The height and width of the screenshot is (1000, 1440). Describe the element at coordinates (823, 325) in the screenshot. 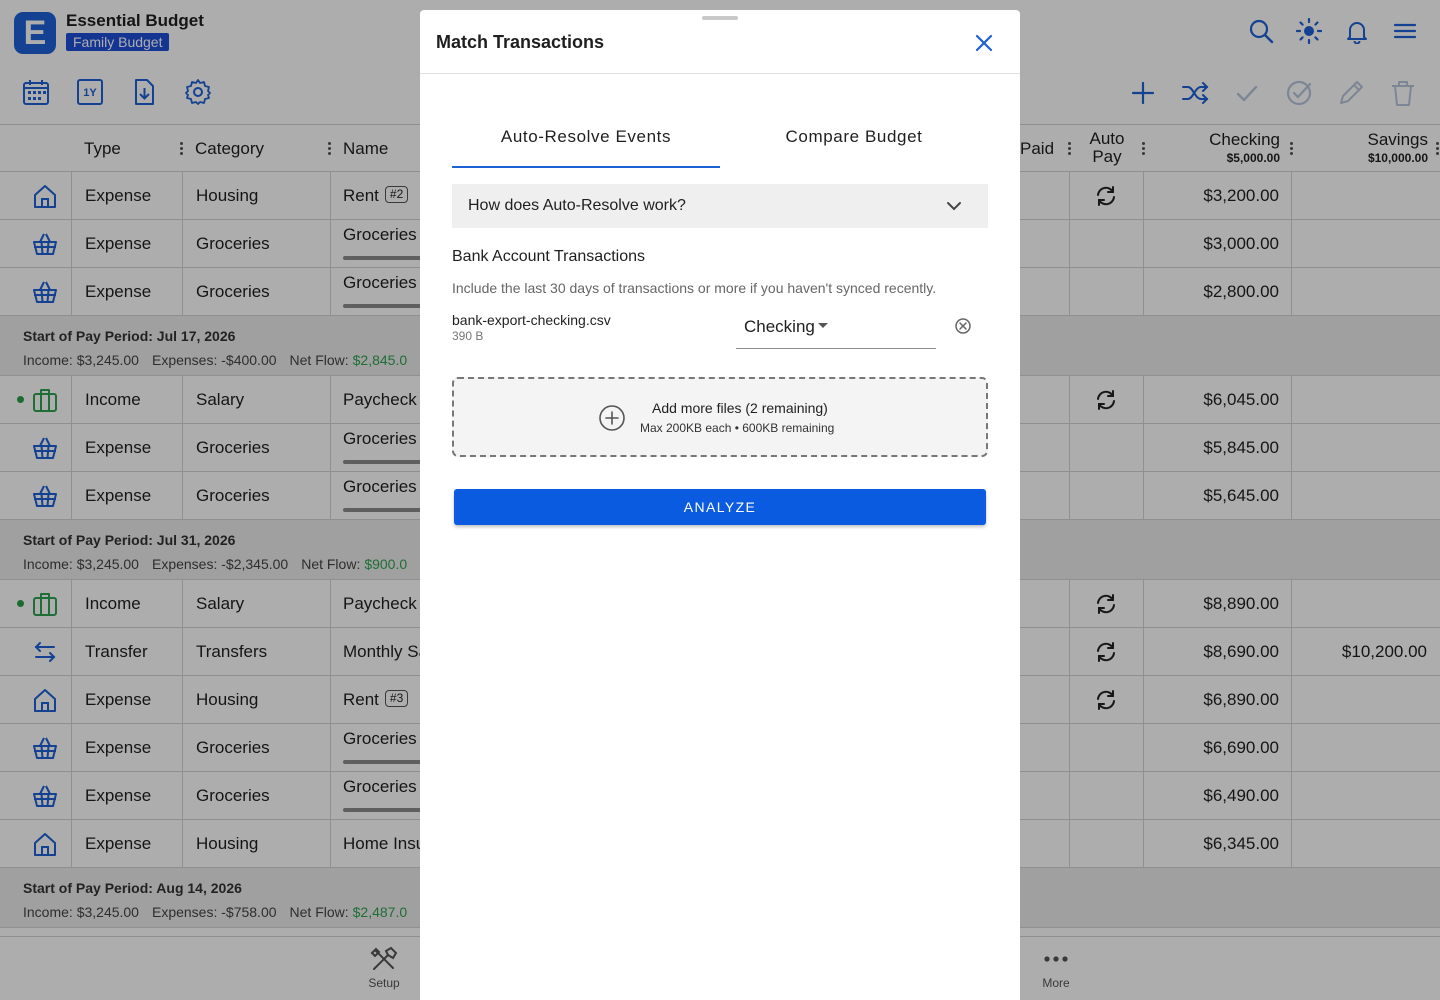

I see `dropdown-caret-icon` at that location.